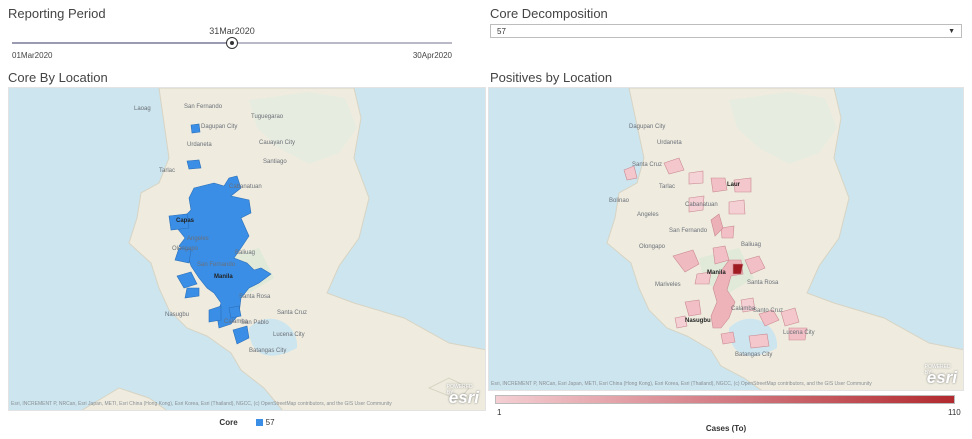 This screenshot has width=972, height=439. What do you see at coordinates (499, 412) in the screenshot?
I see `cases-legend-min: 1` at bounding box center [499, 412].